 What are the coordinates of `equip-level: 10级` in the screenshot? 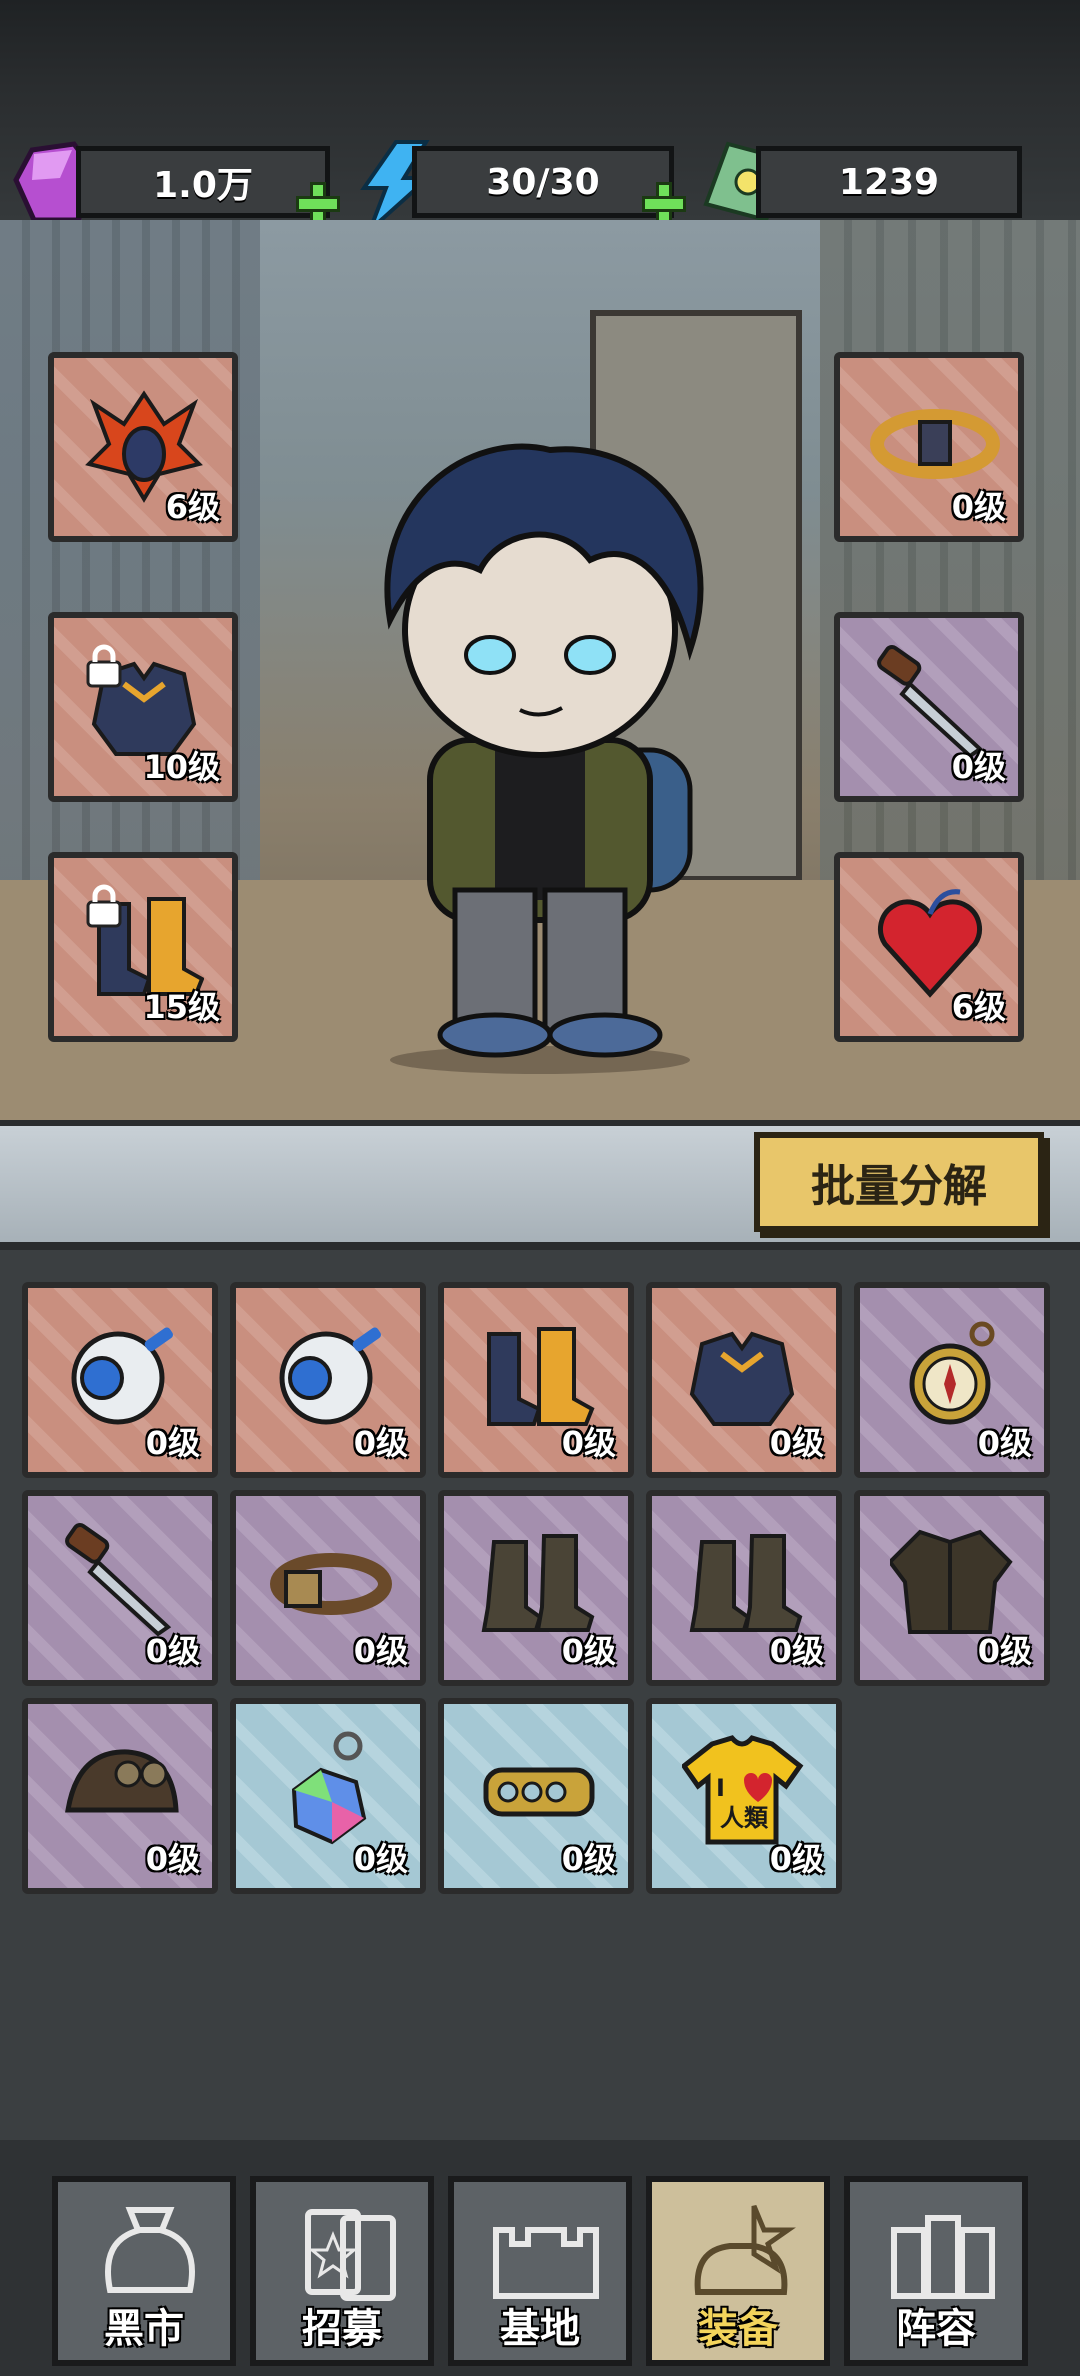 It's located at (181, 767).